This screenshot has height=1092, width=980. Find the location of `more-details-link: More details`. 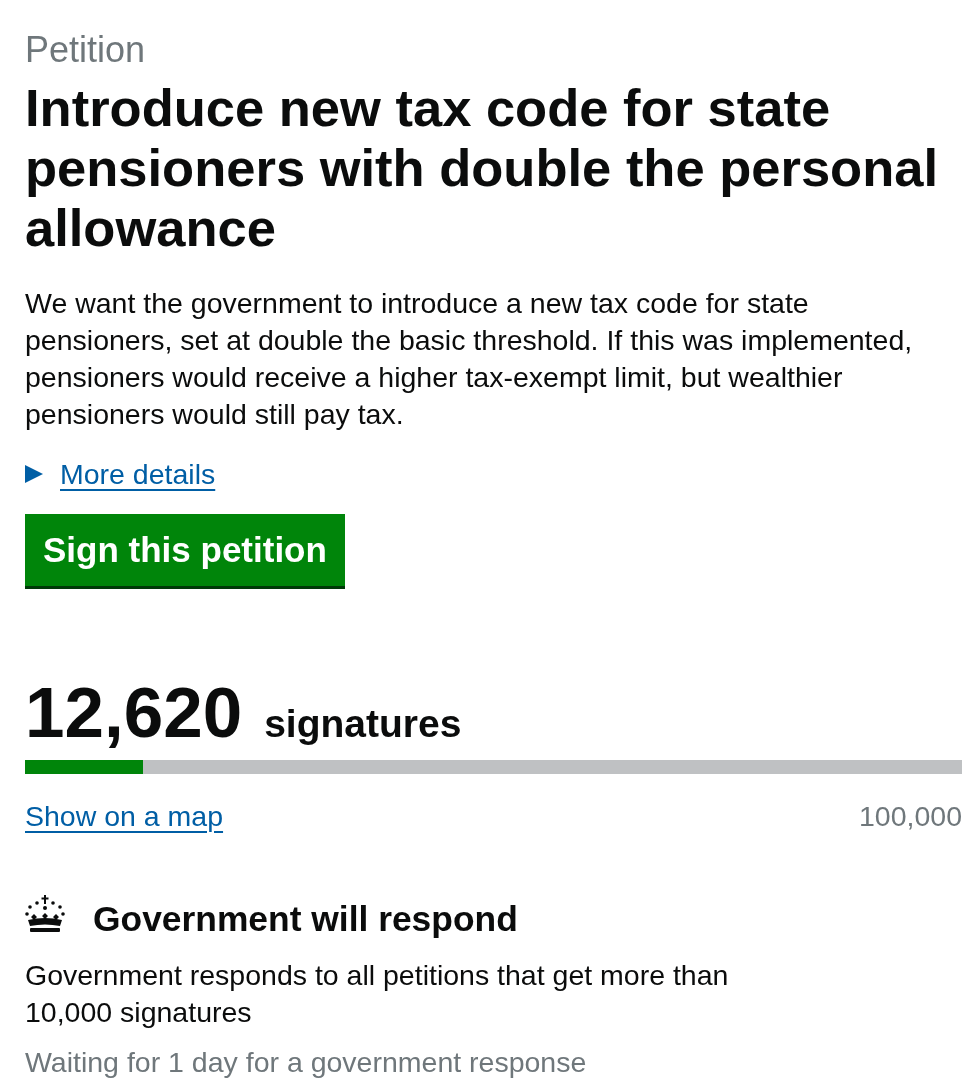

more-details-link: More details is located at coordinates (138, 474).